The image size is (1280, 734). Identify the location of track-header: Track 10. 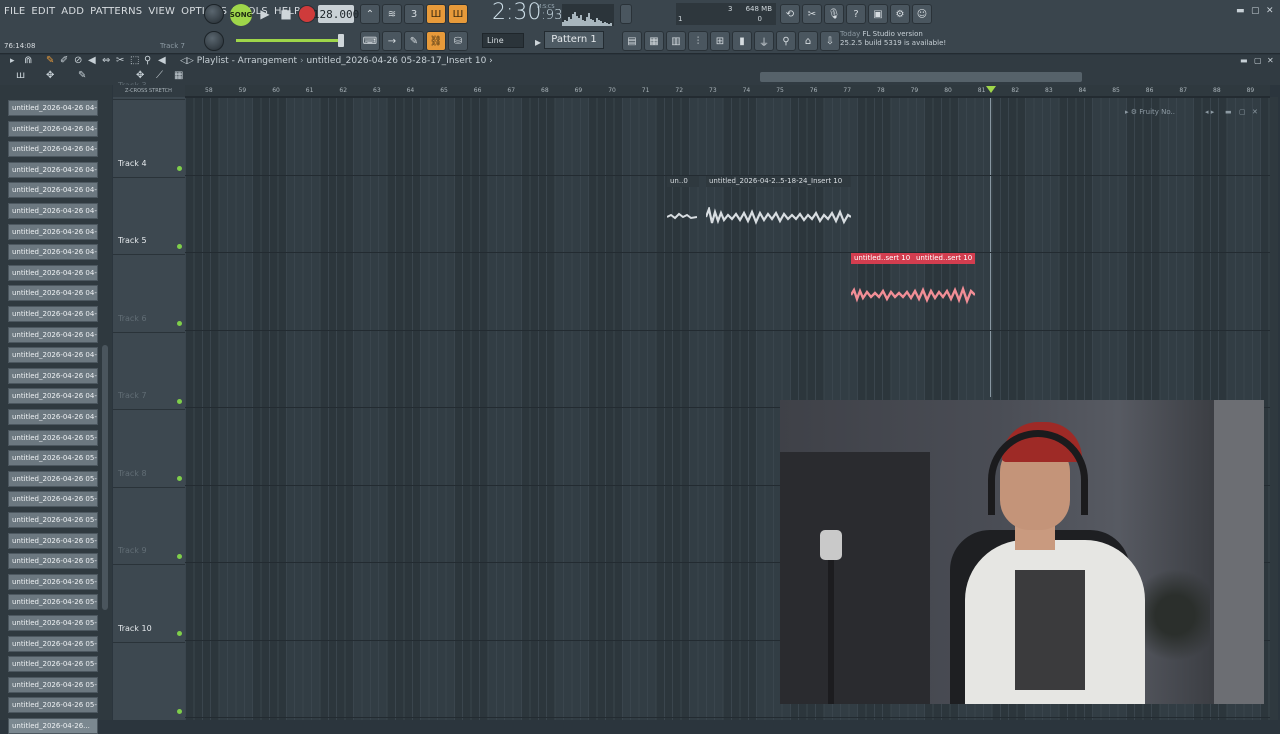
(149, 640).